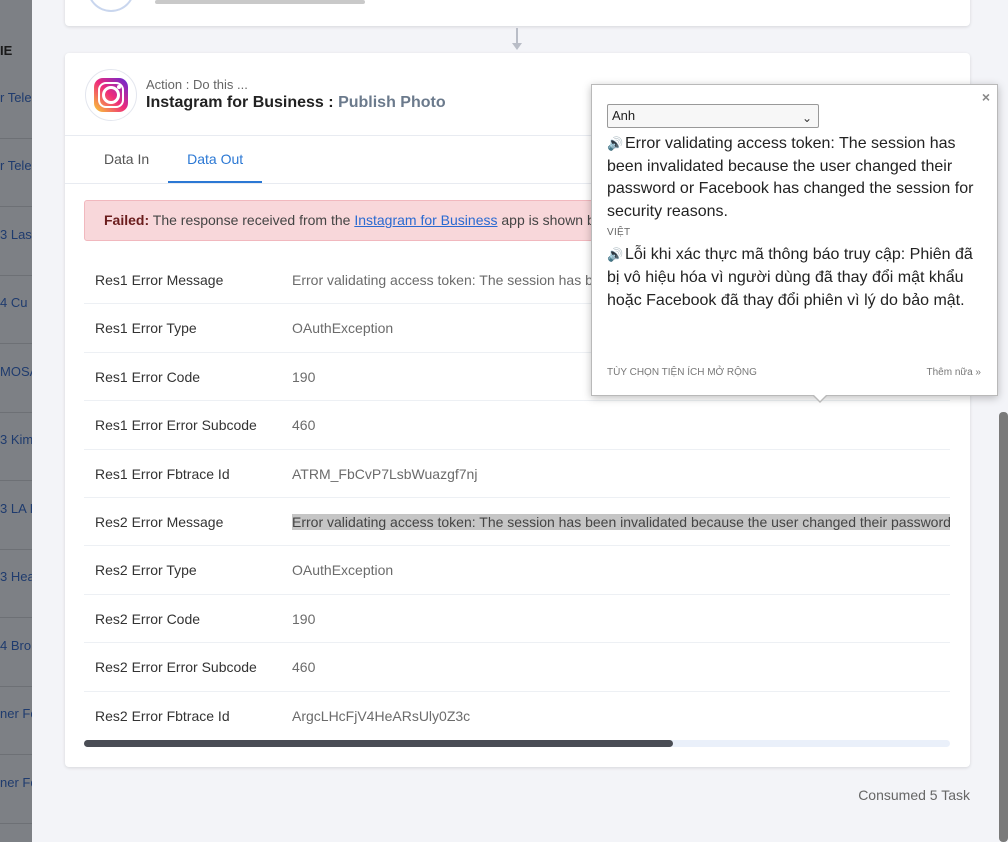 Image resolution: width=1008 pixels, height=842 pixels. What do you see at coordinates (162, 715) in the screenshot?
I see `row-key: Res2 Error Fbtrace Id` at bounding box center [162, 715].